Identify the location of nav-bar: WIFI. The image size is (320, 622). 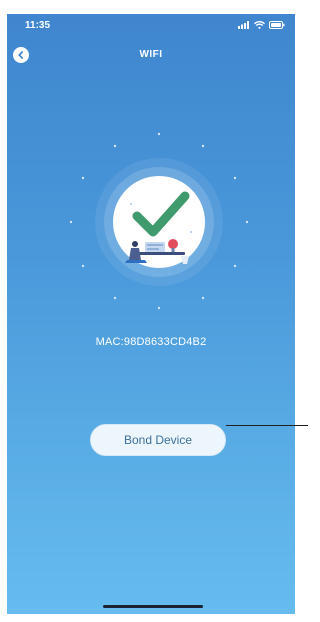
(151, 54).